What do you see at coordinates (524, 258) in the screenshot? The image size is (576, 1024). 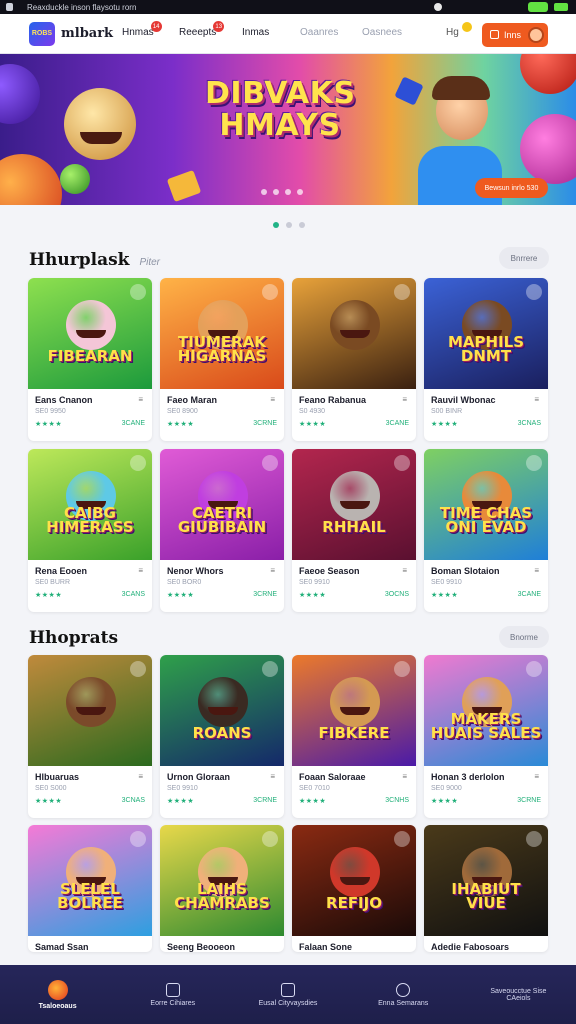 I see `section1-more-button: Bnrrere` at bounding box center [524, 258].